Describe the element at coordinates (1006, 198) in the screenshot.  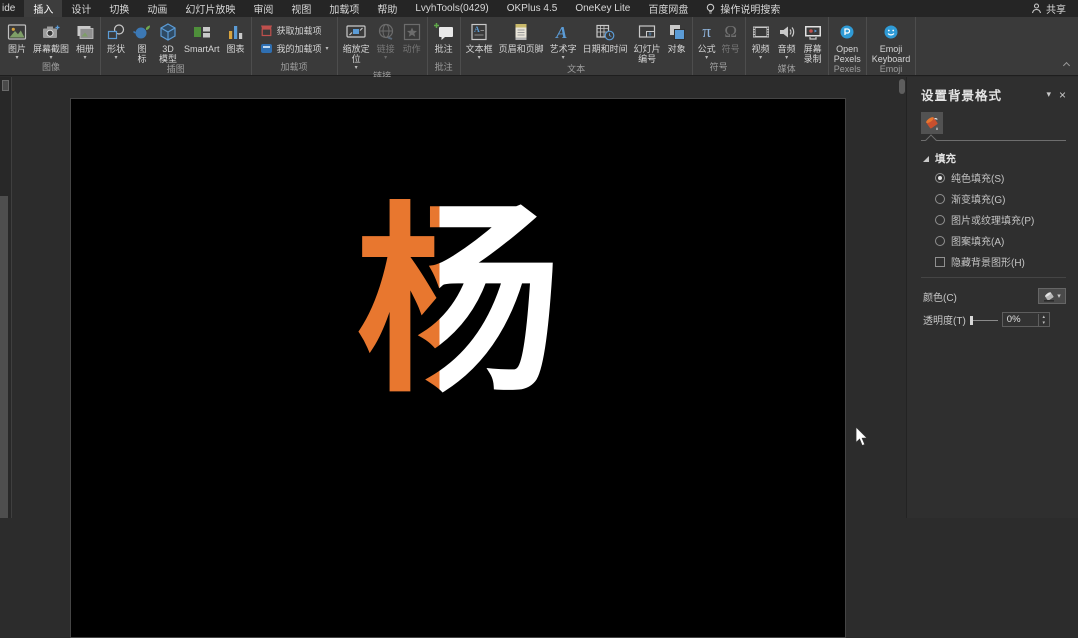
I see `radio-gradient-fill: 渐变填充(G)` at that location.